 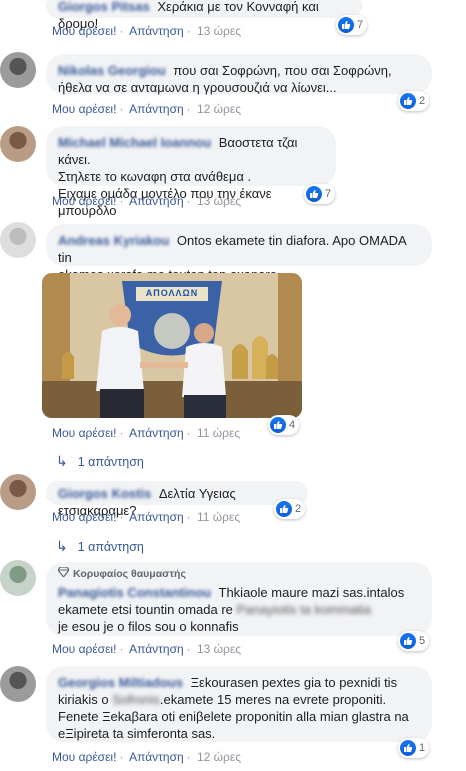 I want to click on reaction-count: 5, so click(x=414, y=641).